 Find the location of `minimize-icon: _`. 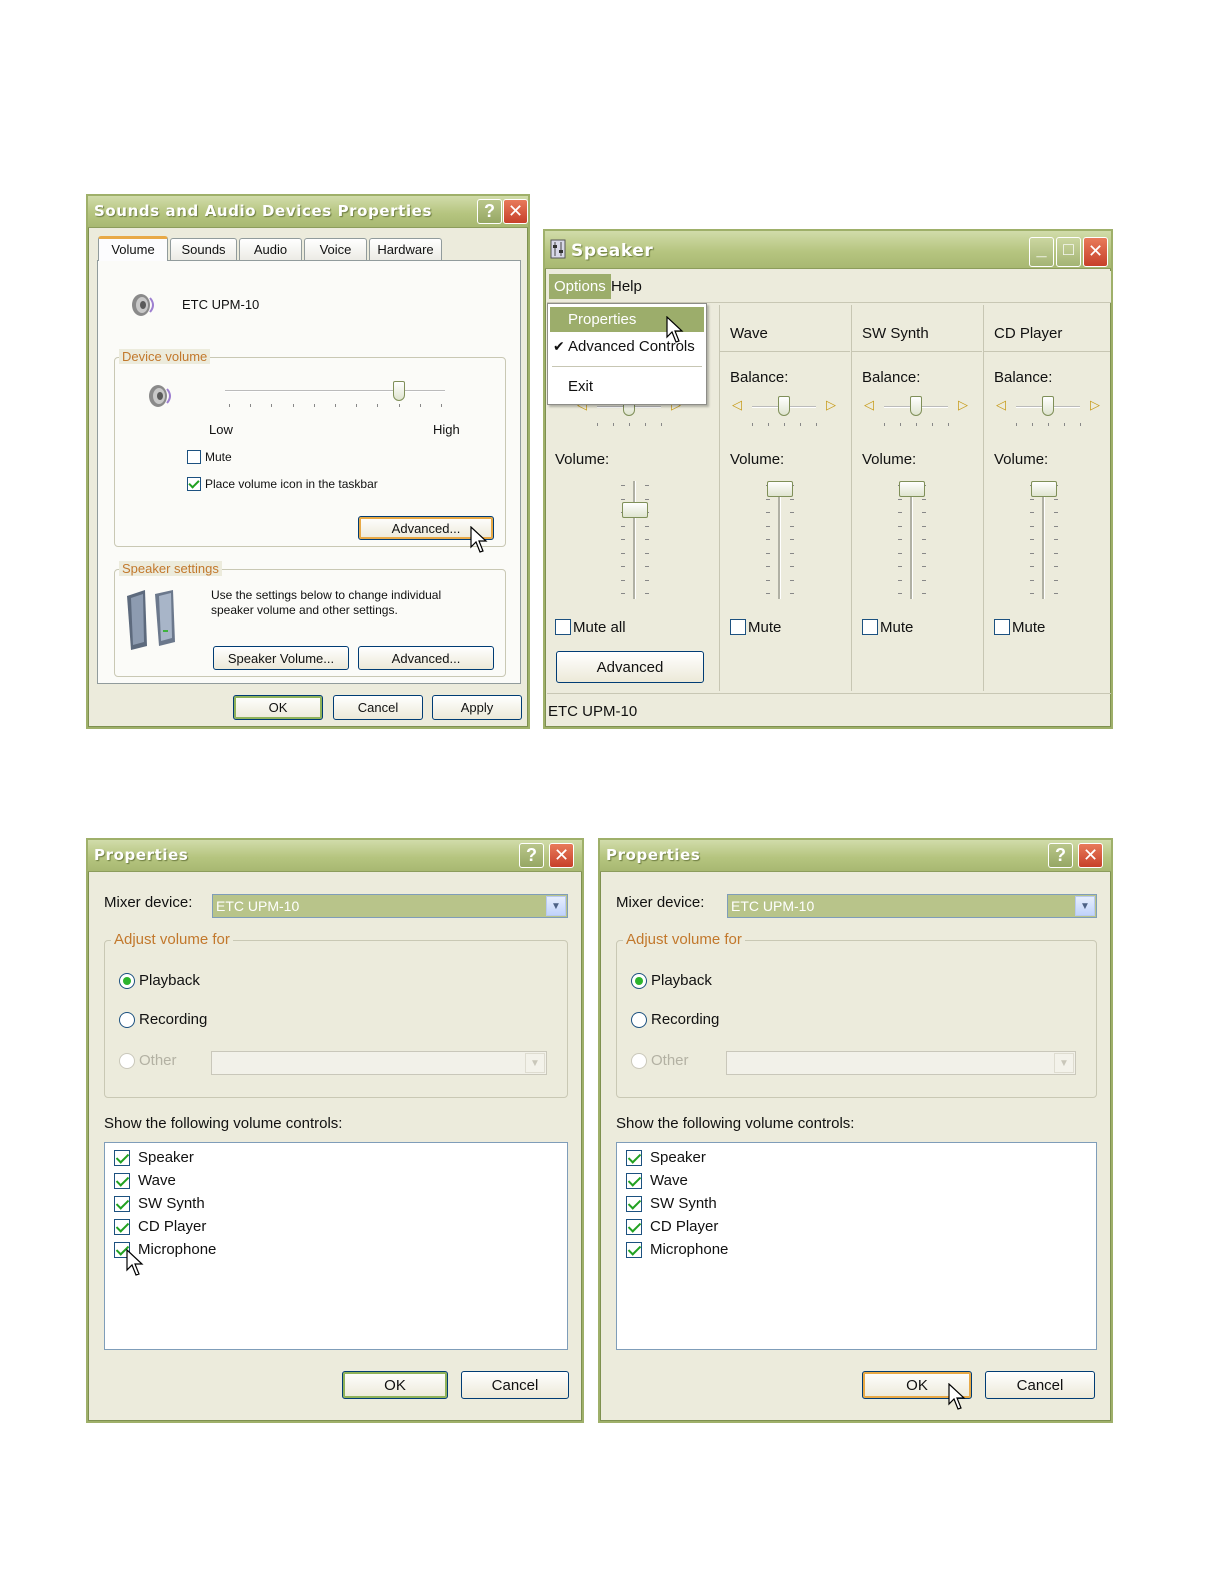

minimize-icon: _ is located at coordinates (1041, 252).